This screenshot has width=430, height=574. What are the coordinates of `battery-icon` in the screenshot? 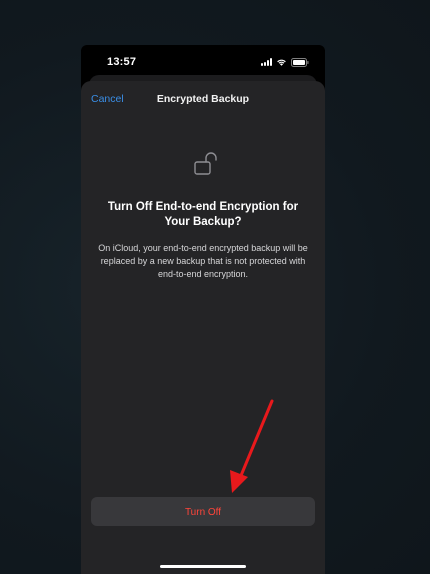 It's located at (300, 62).